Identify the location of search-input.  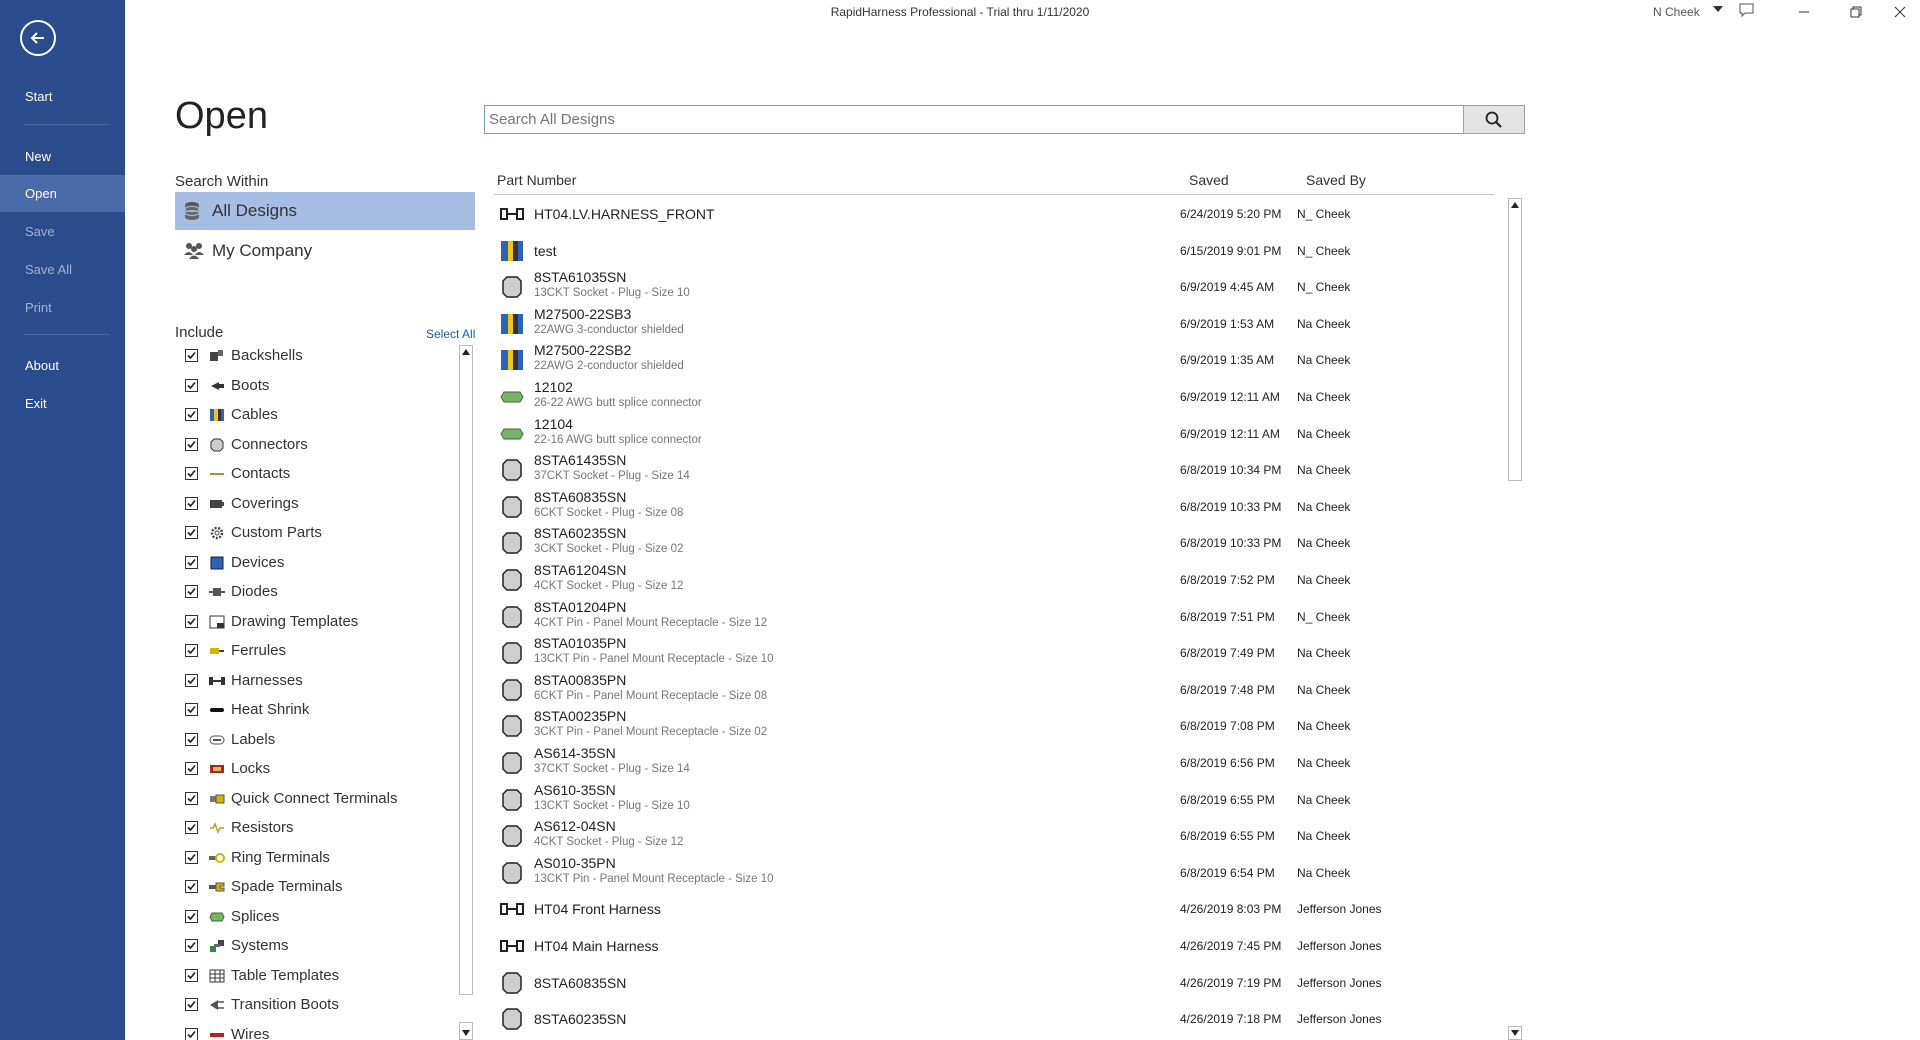
(976, 119).